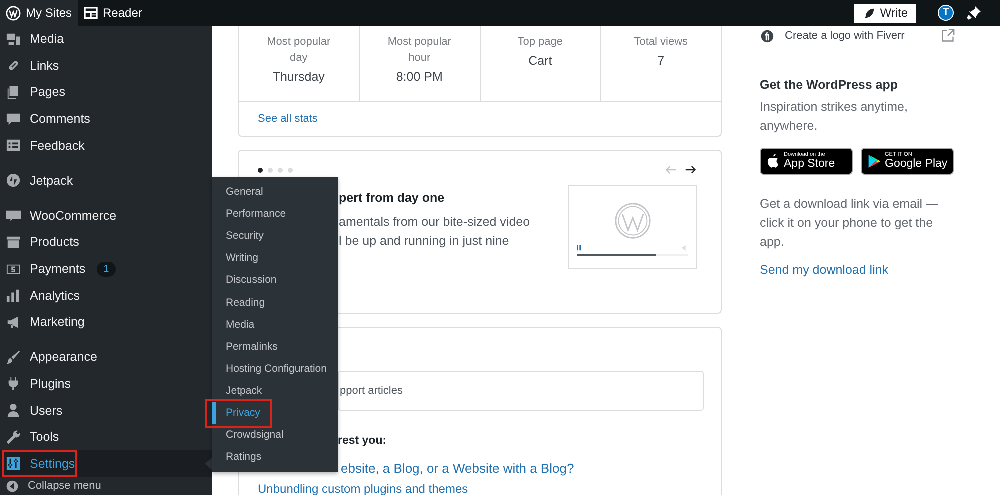 The image size is (1000, 495). Describe the element at coordinates (860, 270) in the screenshot. I see `send-download-link: Send my download link` at that location.